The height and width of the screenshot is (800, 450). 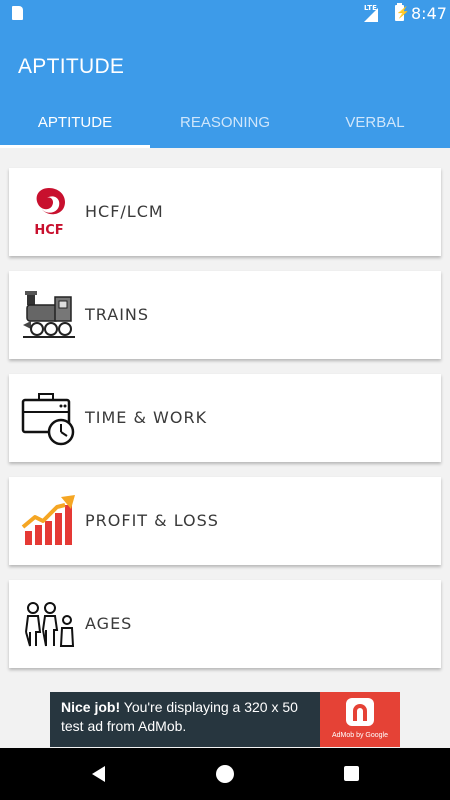 What do you see at coordinates (225, 13) in the screenshot?
I see `status-bar: LTE ⚡ 8:47` at bounding box center [225, 13].